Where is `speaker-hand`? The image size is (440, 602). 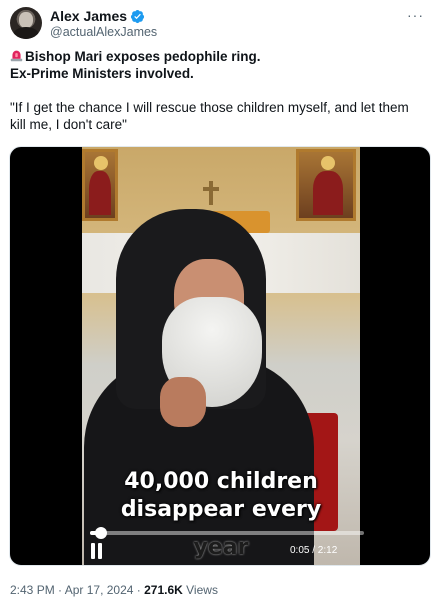 speaker-hand is located at coordinates (183, 402).